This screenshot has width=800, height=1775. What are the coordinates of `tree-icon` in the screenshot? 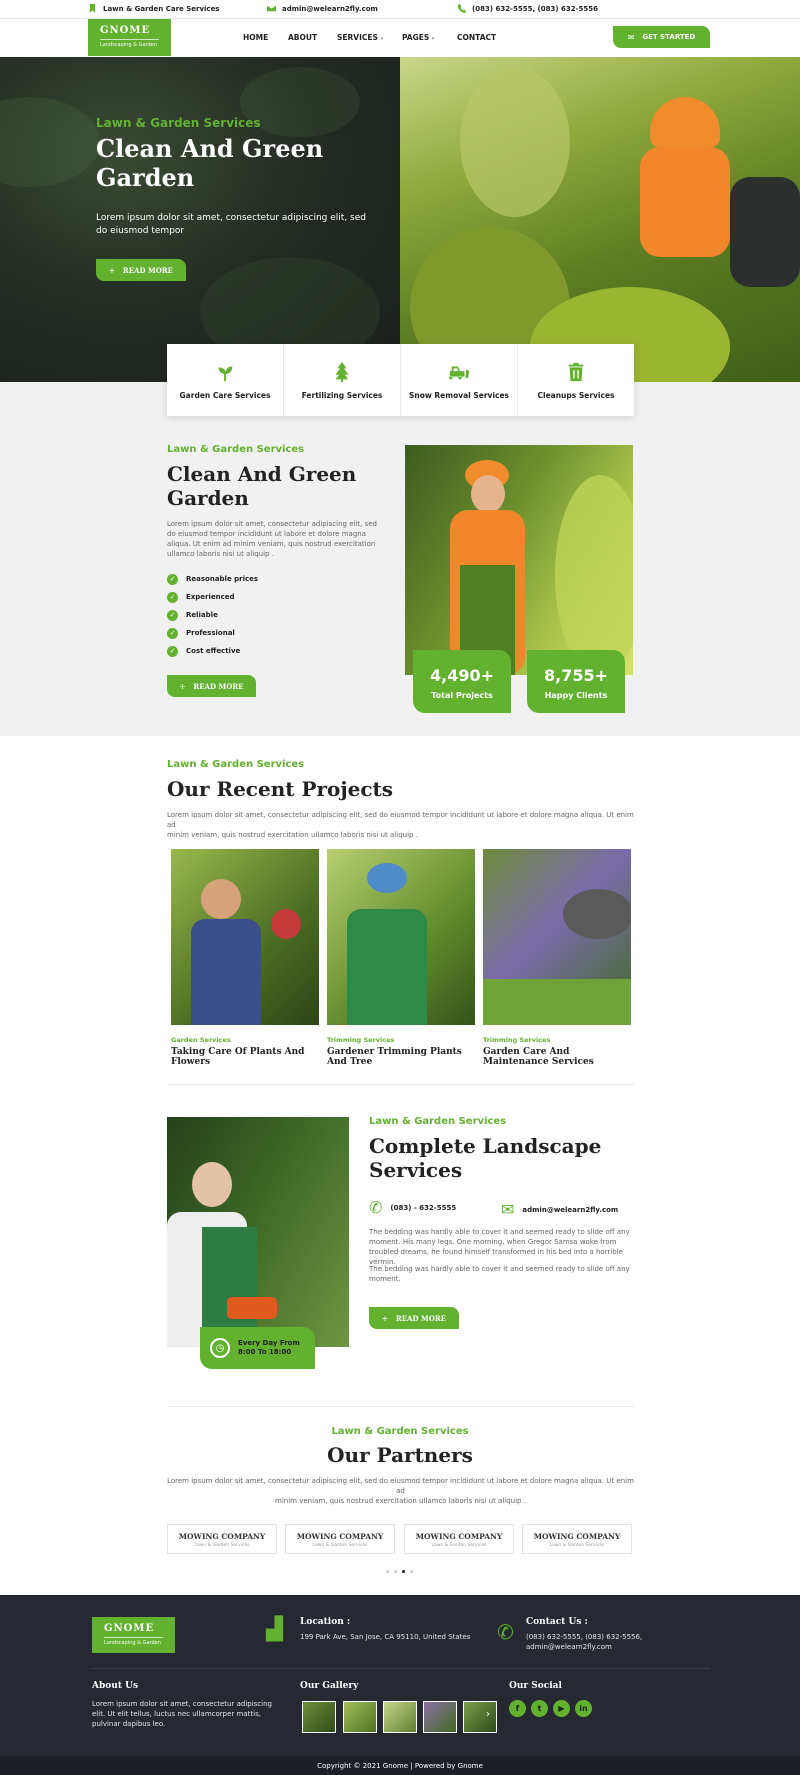 It's located at (342, 371).